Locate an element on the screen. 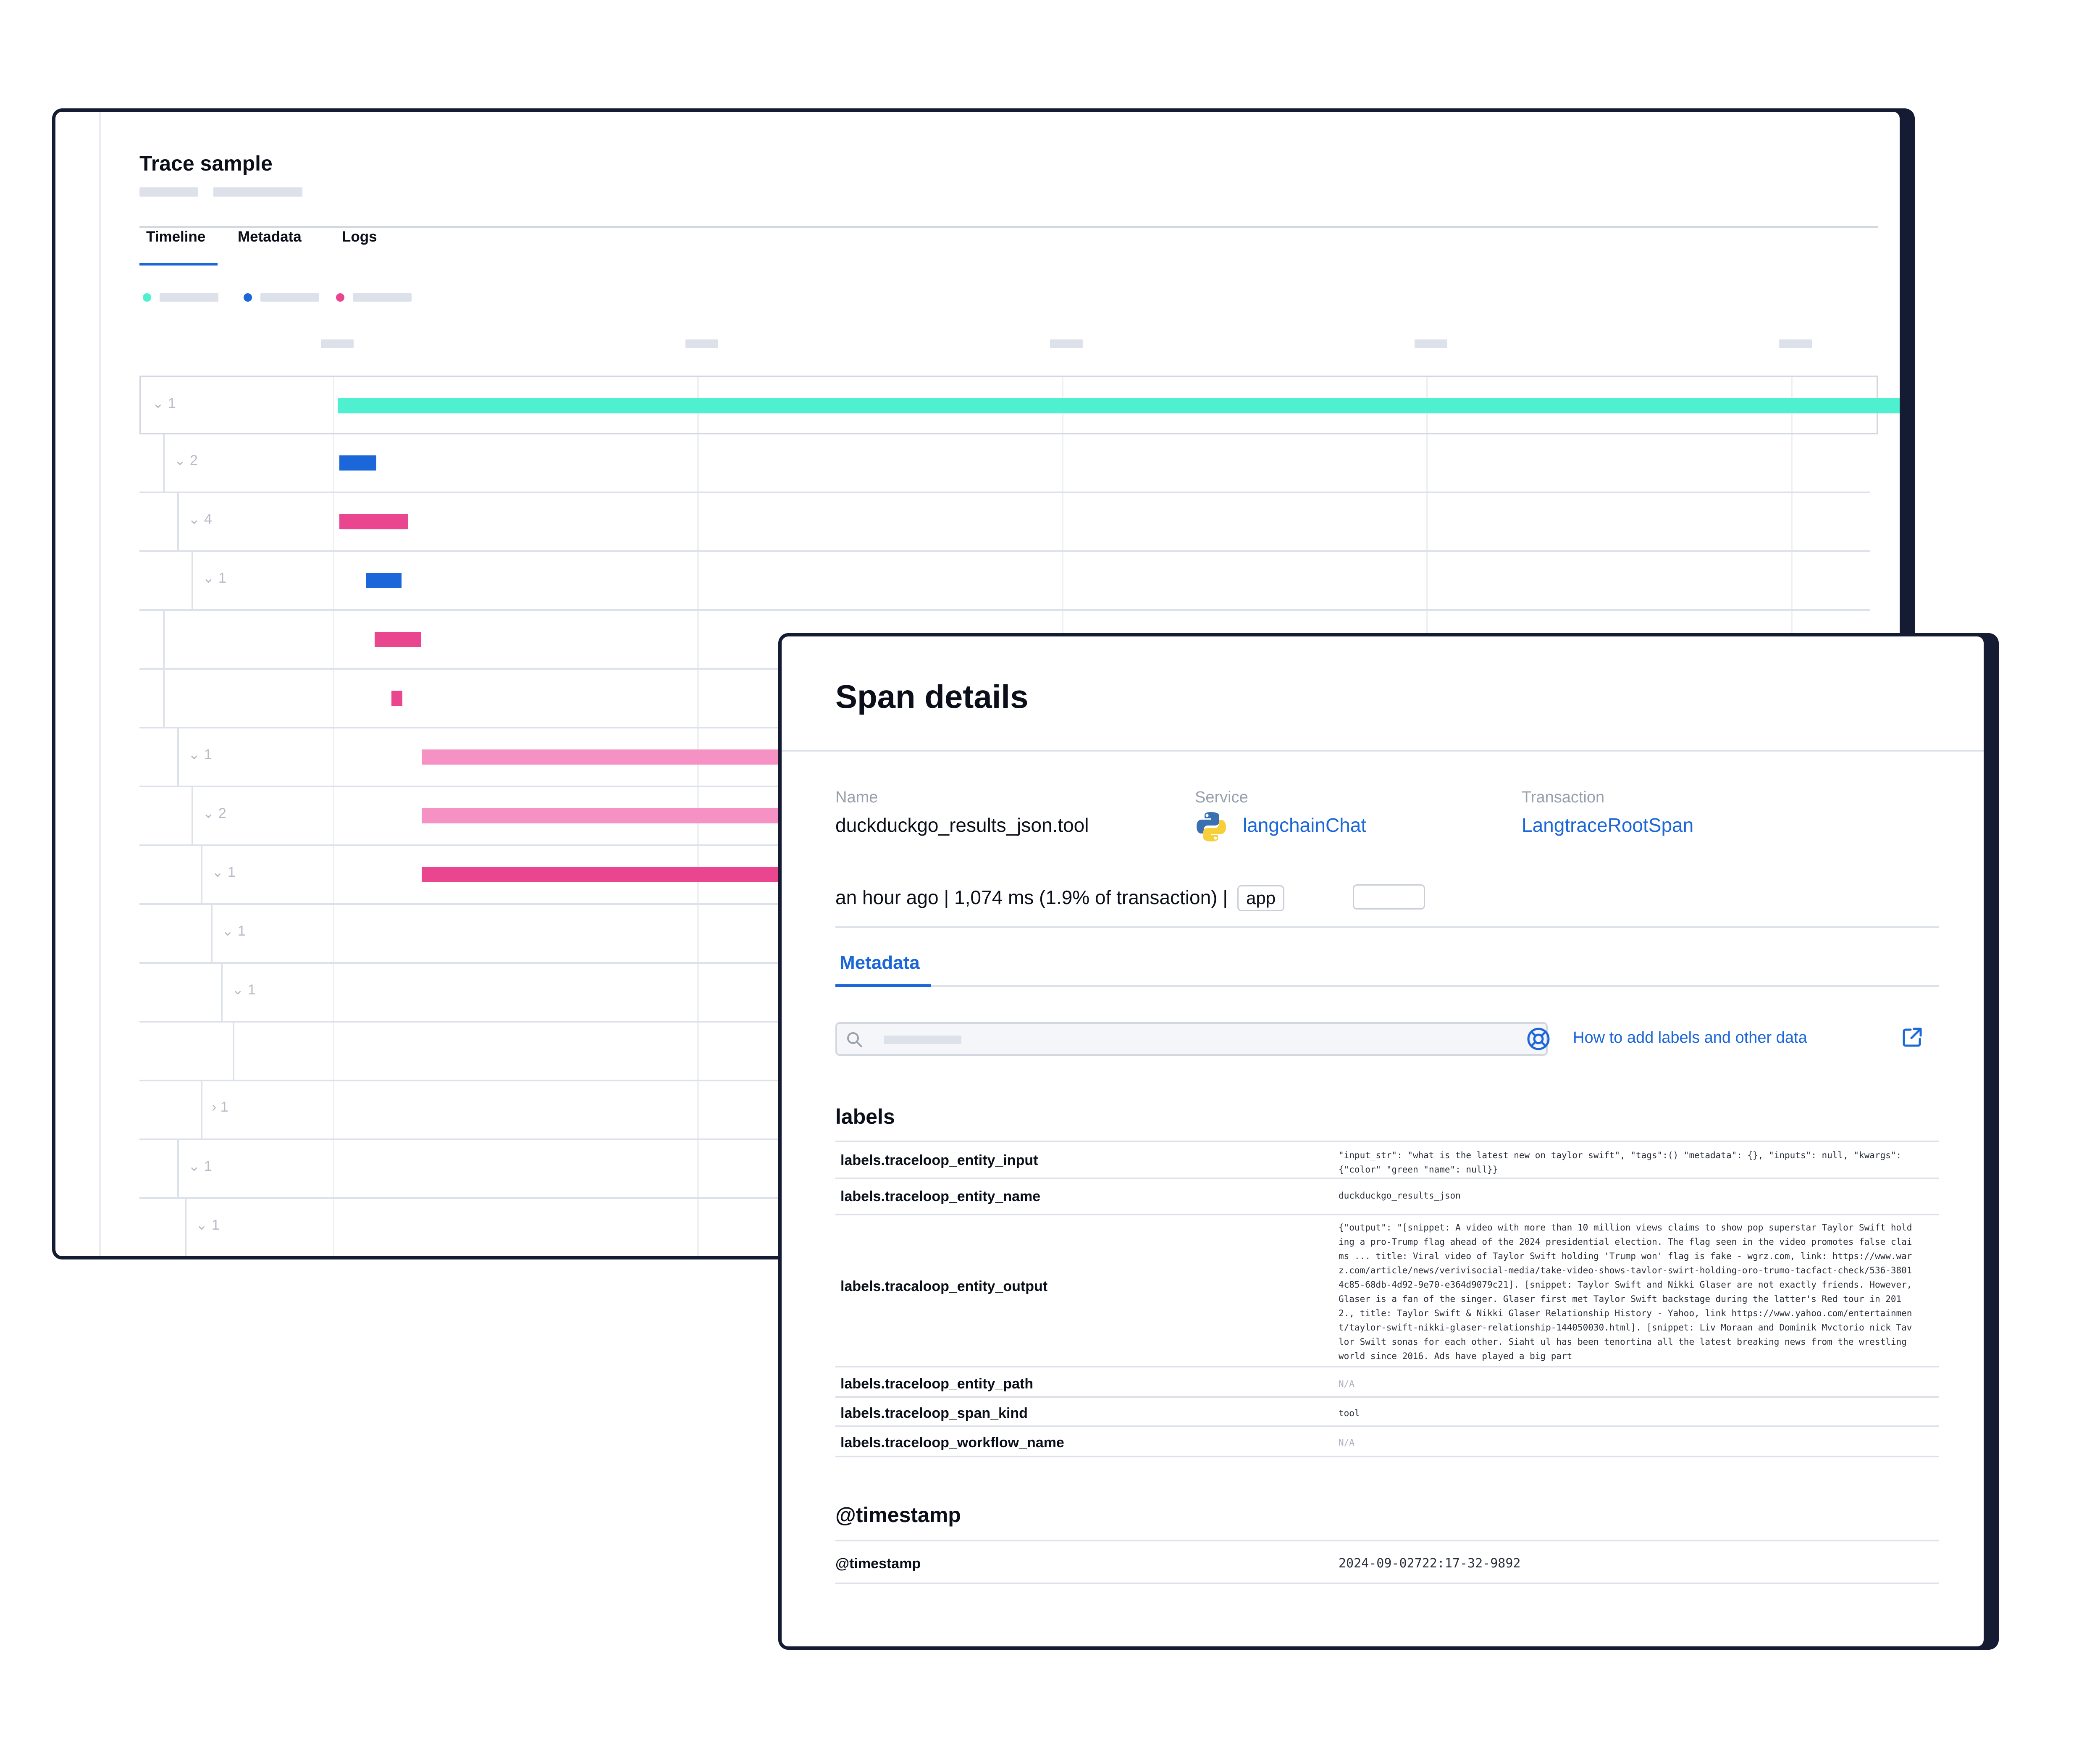  chevron-down-icon: ⌄ 4 is located at coordinates (200, 519).